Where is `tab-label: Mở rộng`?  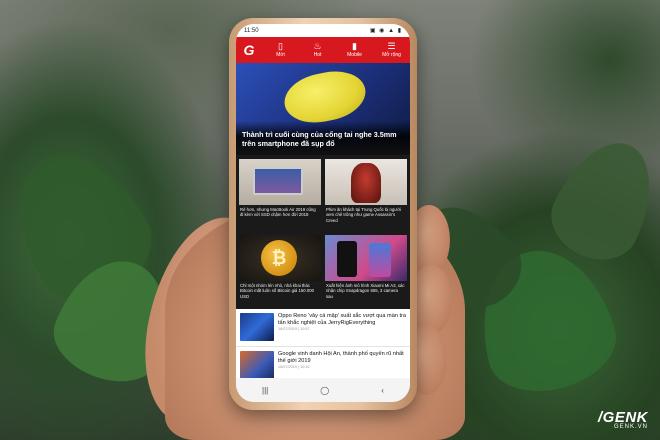 tab-label: Mở rộng is located at coordinates (391, 55).